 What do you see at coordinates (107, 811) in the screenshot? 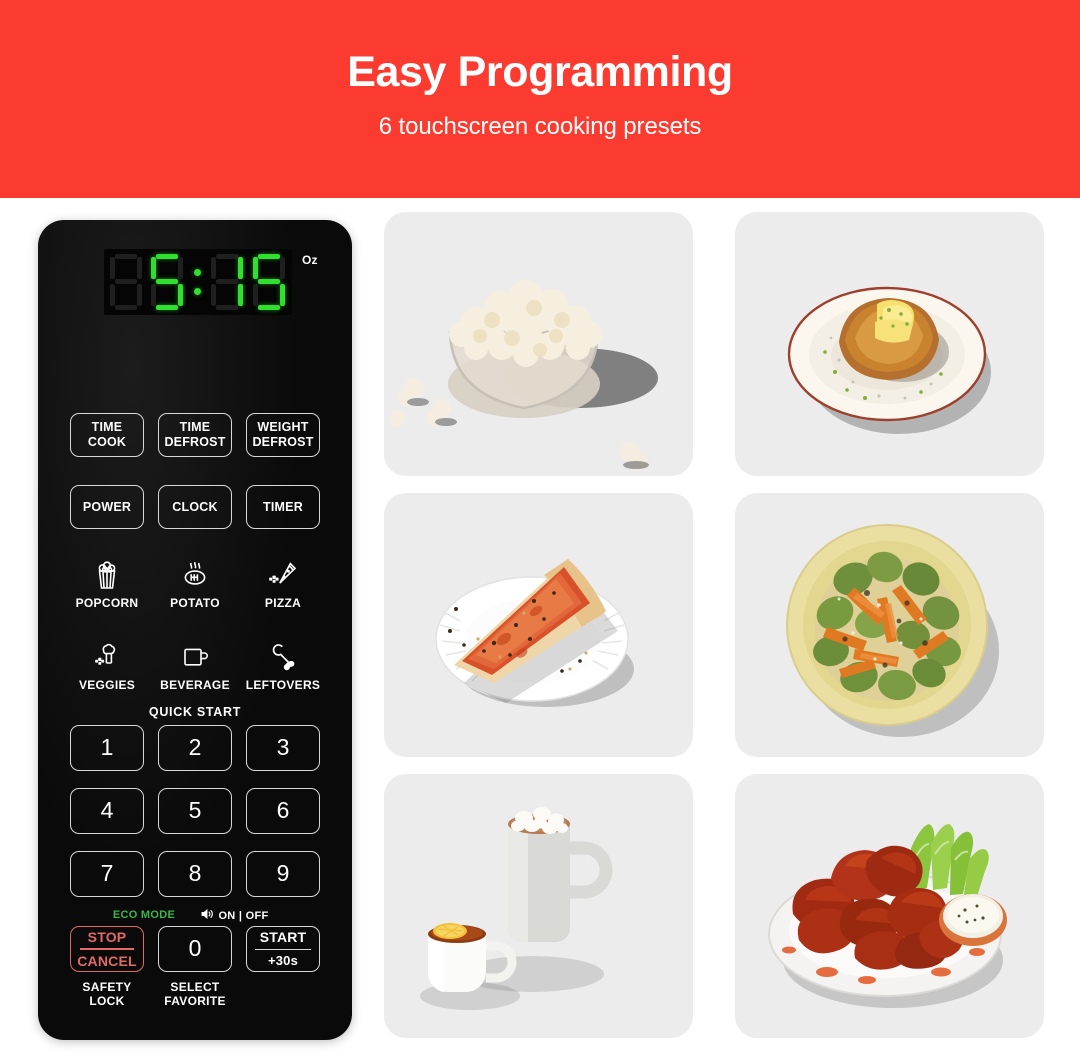
I see `key-number-4: 4` at bounding box center [107, 811].